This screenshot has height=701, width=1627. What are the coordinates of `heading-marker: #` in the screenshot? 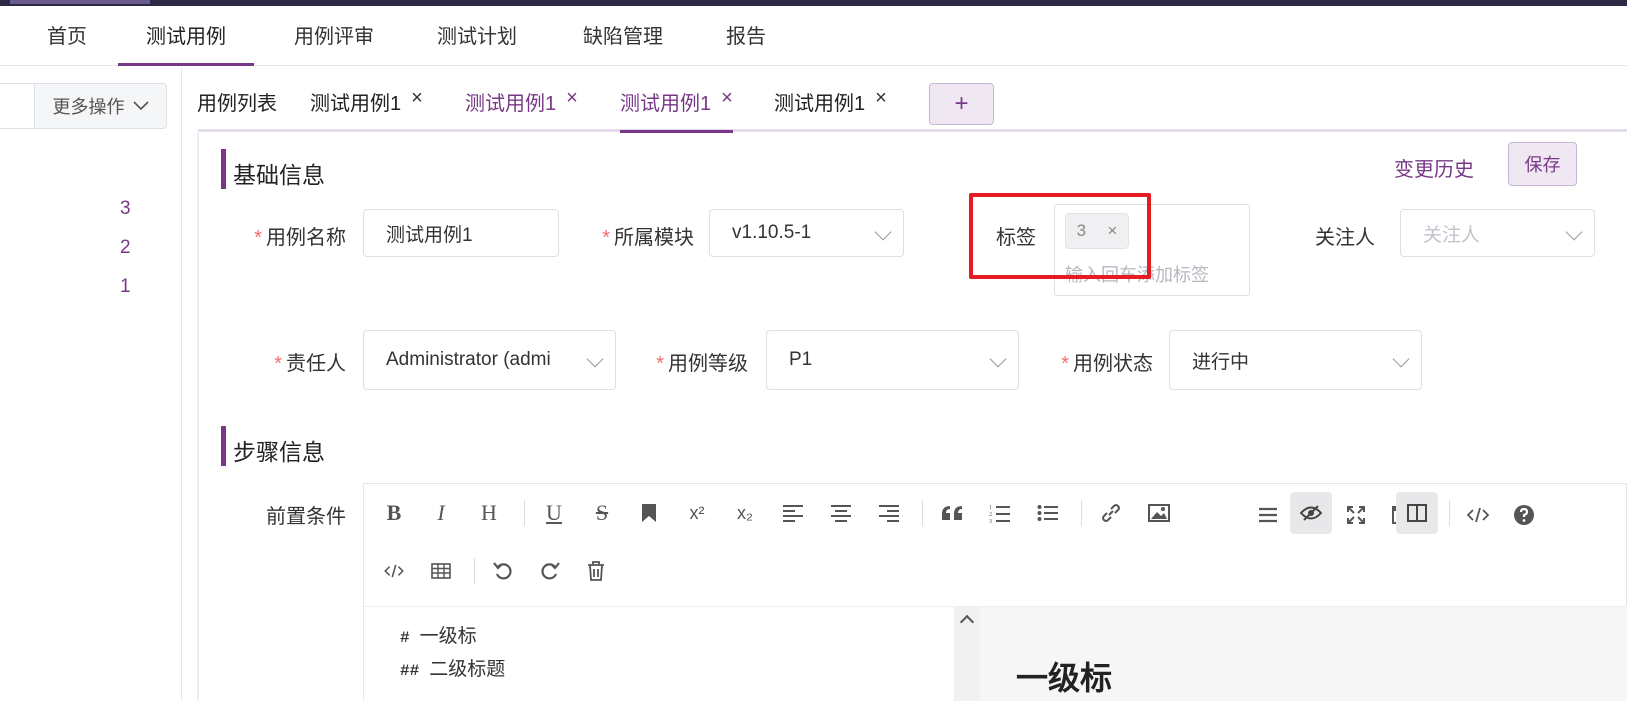 It's located at (405, 638).